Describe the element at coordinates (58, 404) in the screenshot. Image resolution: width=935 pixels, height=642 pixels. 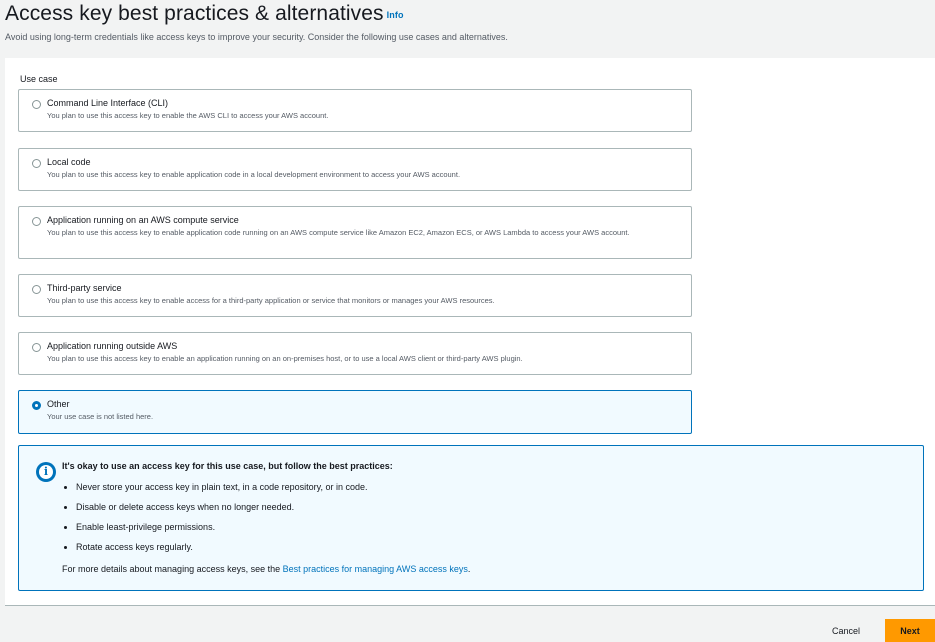
I see `option-title: Other` at that location.